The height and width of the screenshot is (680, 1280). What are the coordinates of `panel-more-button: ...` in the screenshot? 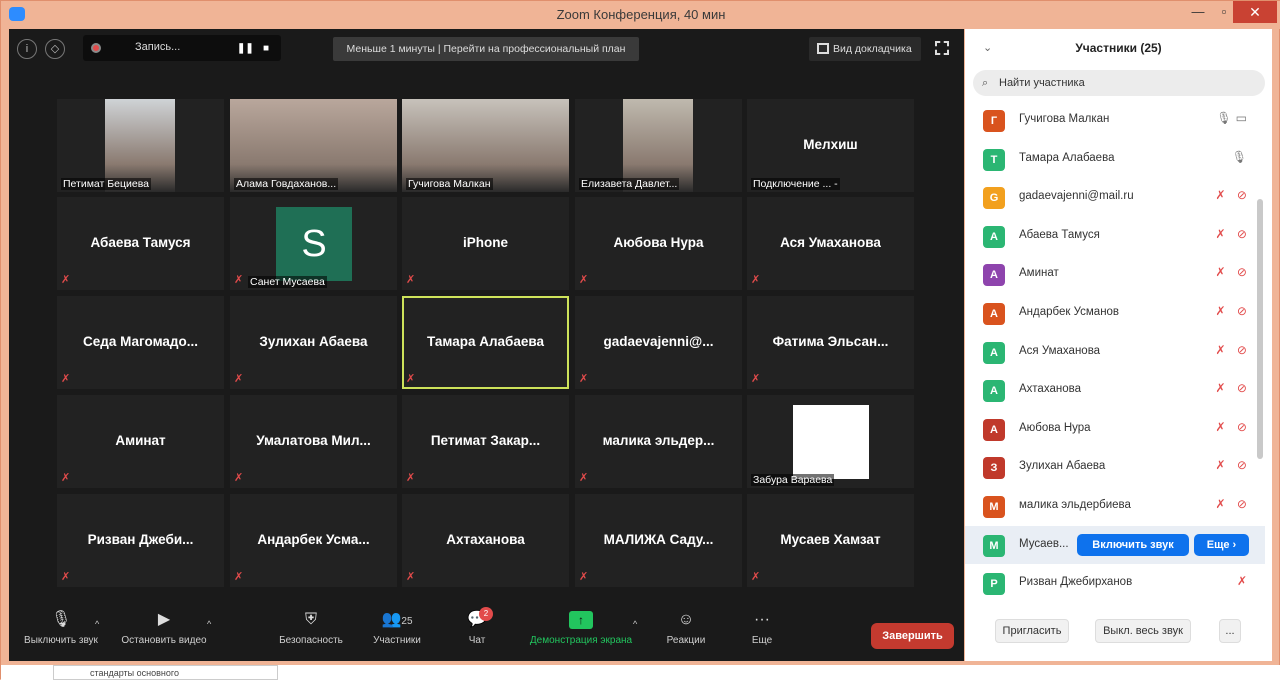 It's located at (1230, 631).